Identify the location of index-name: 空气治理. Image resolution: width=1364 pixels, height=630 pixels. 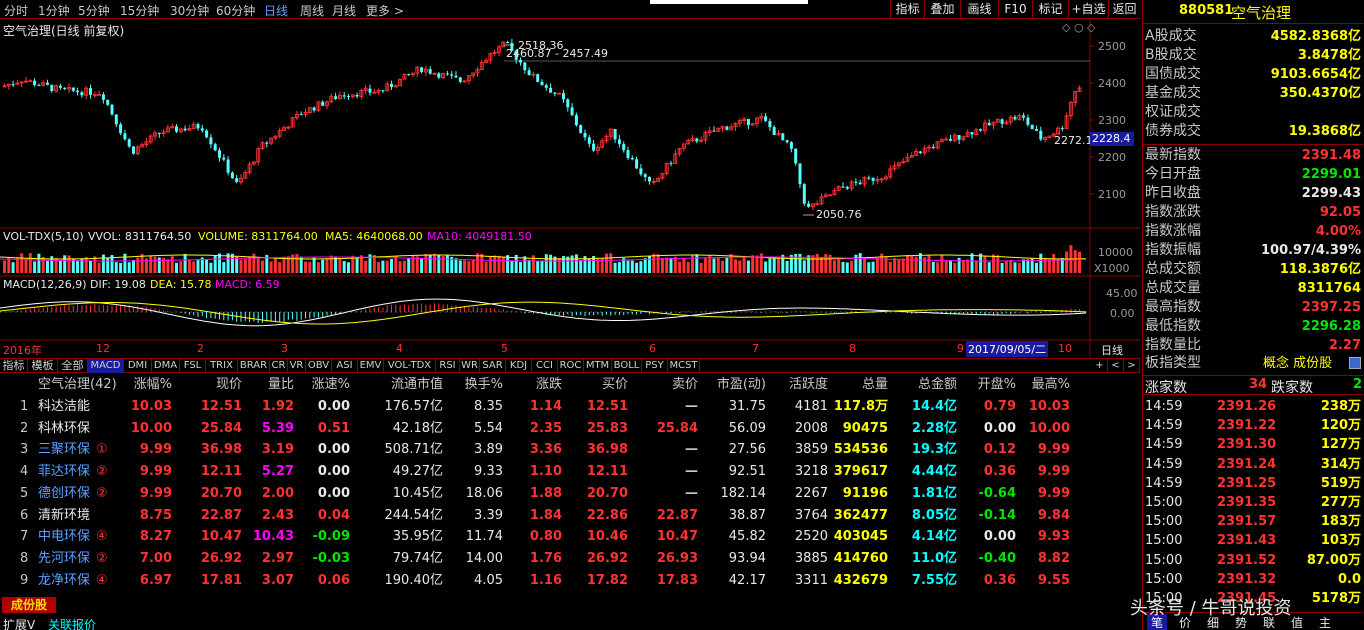
(1261, 13).